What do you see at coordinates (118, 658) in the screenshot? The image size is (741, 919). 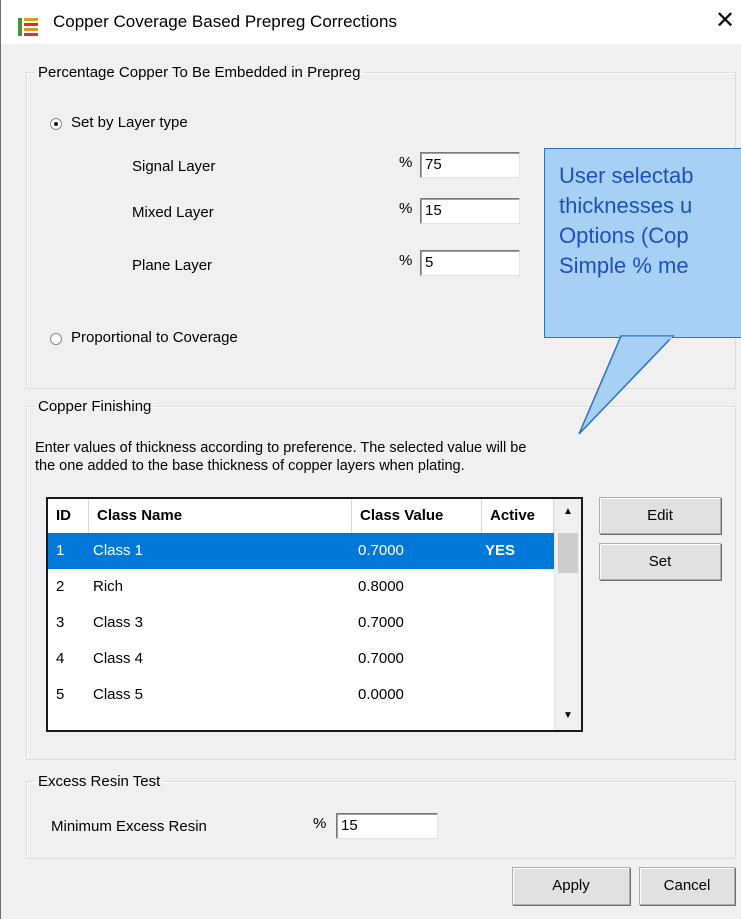 I see `row-class-name: Class 4` at bounding box center [118, 658].